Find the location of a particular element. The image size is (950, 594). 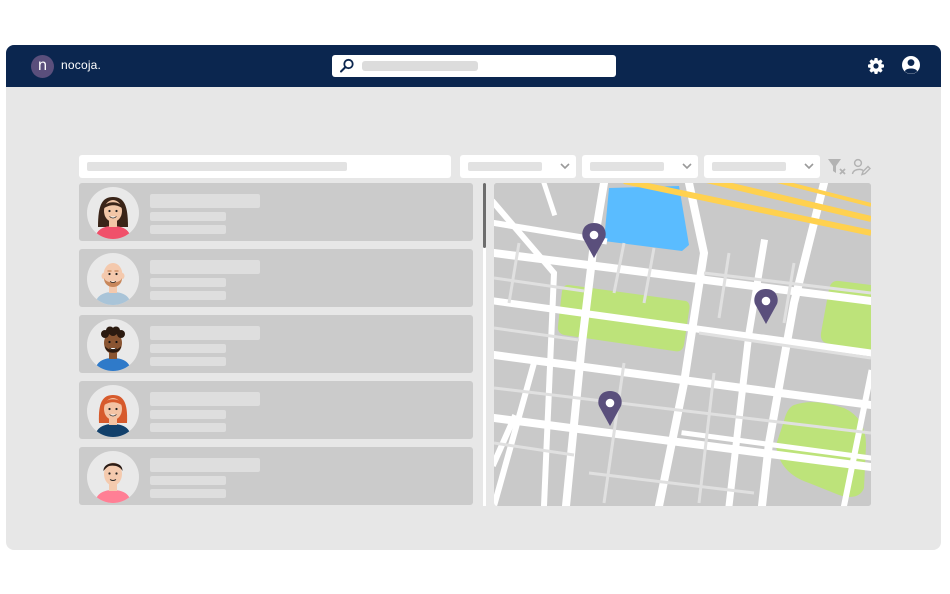

filter-bar is located at coordinates (479, 167).